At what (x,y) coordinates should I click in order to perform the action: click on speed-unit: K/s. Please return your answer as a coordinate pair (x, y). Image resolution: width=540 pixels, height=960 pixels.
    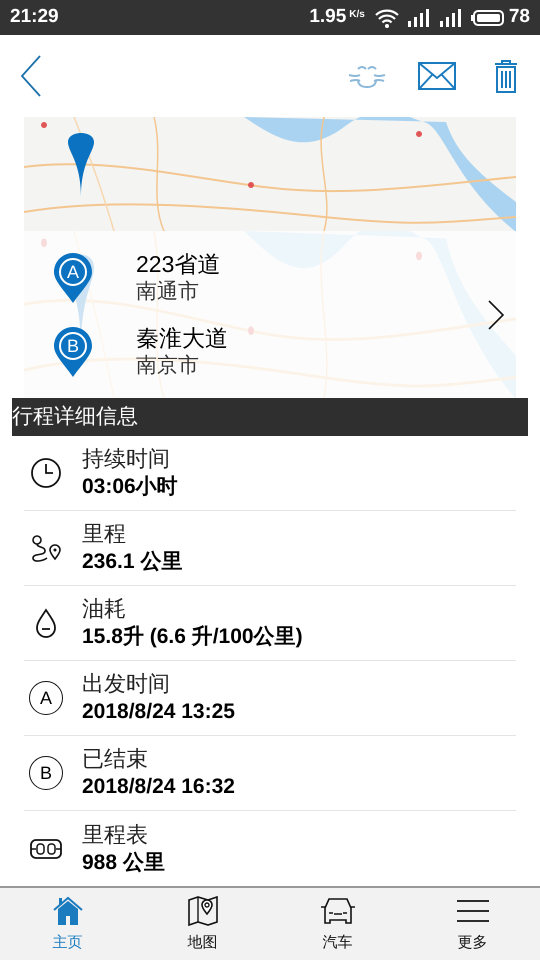
    Looking at the image, I should click on (357, 15).